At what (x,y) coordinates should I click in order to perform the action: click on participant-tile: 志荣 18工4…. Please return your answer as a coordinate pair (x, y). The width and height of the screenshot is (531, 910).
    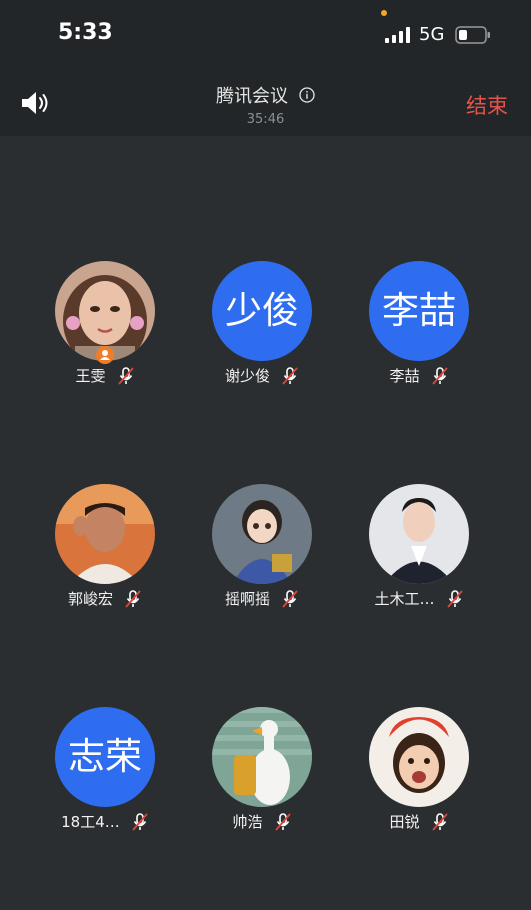
    Looking at the image, I should click on (105, 777).